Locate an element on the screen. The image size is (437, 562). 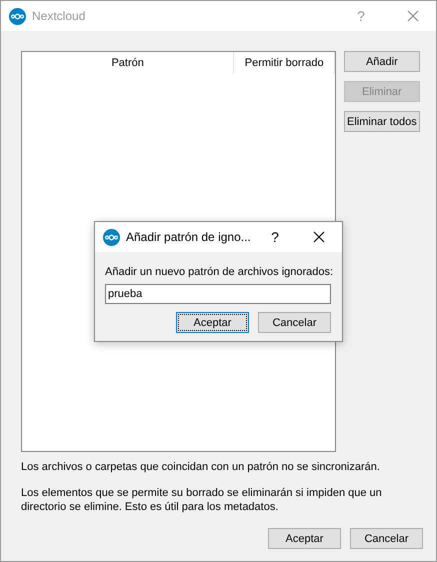
field-label: Añadir un nuevo patrón de archivos ignorados: is located at coordinates (218, 272).